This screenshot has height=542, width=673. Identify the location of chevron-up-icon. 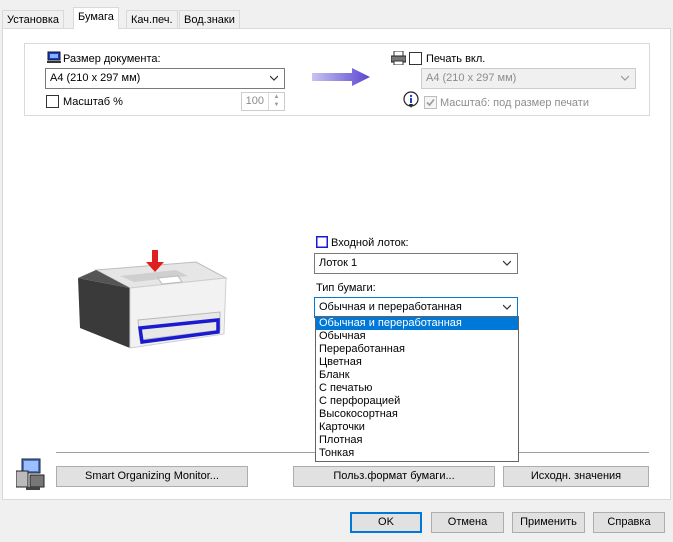
(507, 307).